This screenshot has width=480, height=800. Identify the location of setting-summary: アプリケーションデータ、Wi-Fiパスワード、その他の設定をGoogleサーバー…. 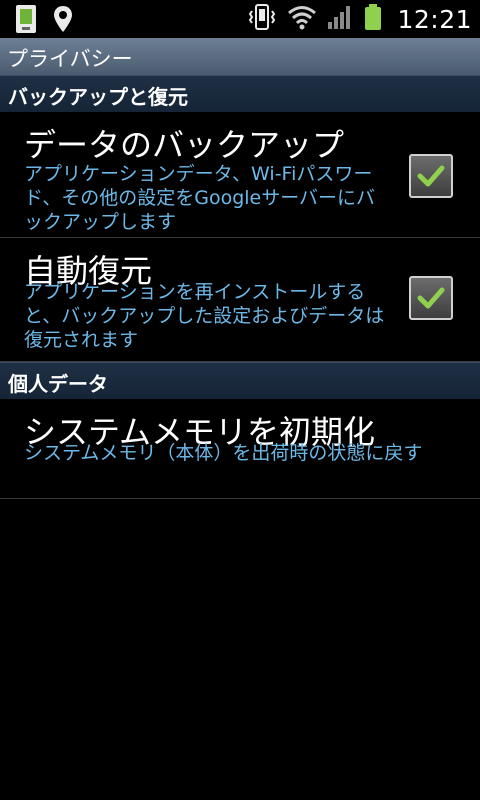
(200, 198).